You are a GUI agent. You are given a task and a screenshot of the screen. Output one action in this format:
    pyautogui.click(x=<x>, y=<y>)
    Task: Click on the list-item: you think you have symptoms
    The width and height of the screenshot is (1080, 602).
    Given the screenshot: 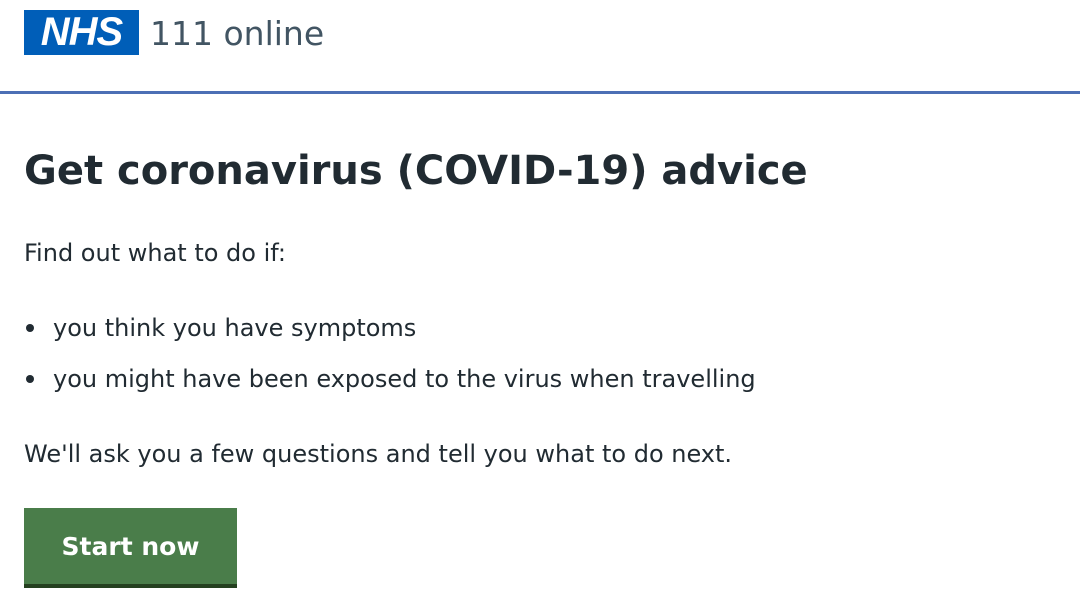 What is the action you would take?
    pyautogui.click(x=390, y=337)
    